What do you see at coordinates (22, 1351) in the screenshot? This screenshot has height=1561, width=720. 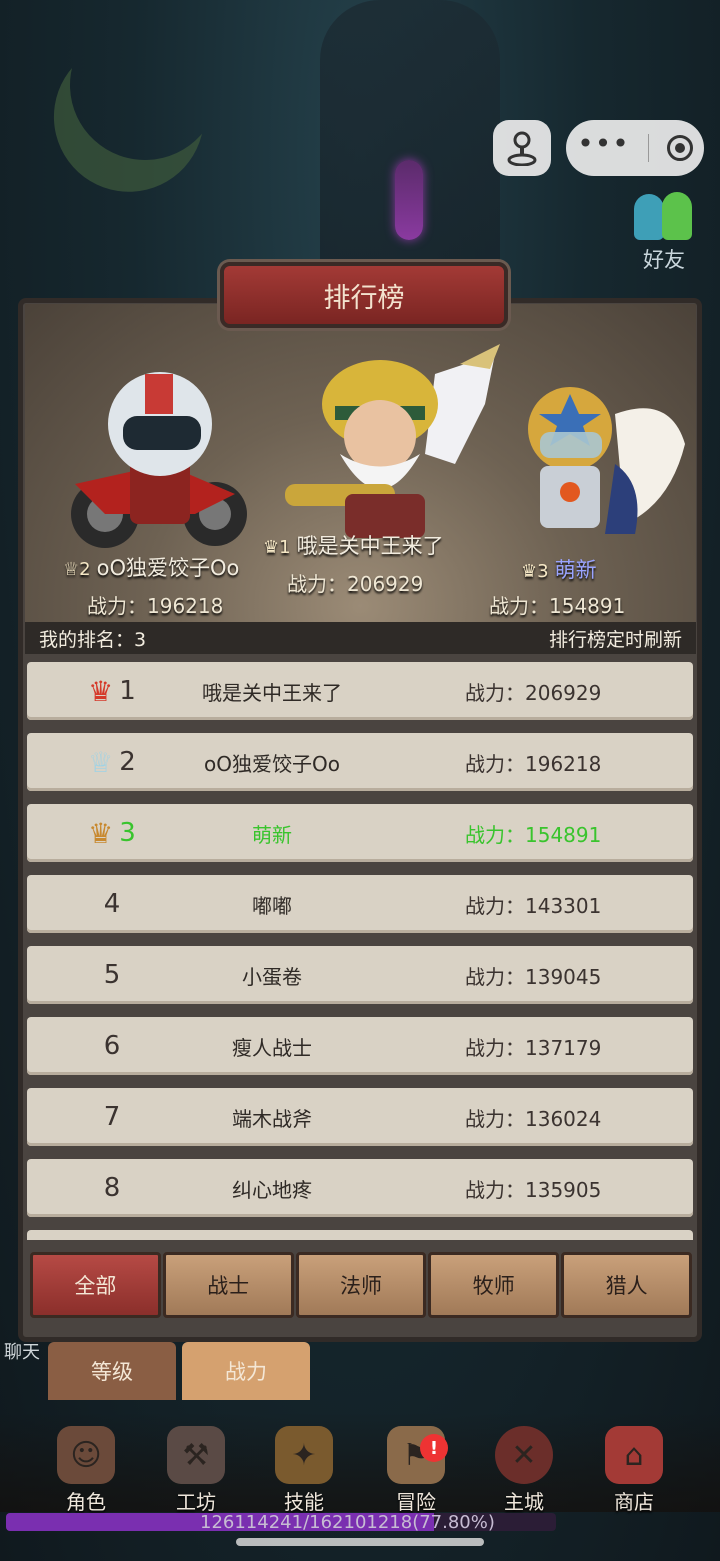 I see `chat-side-label: 聊天` at bounding box center [22, 1351].